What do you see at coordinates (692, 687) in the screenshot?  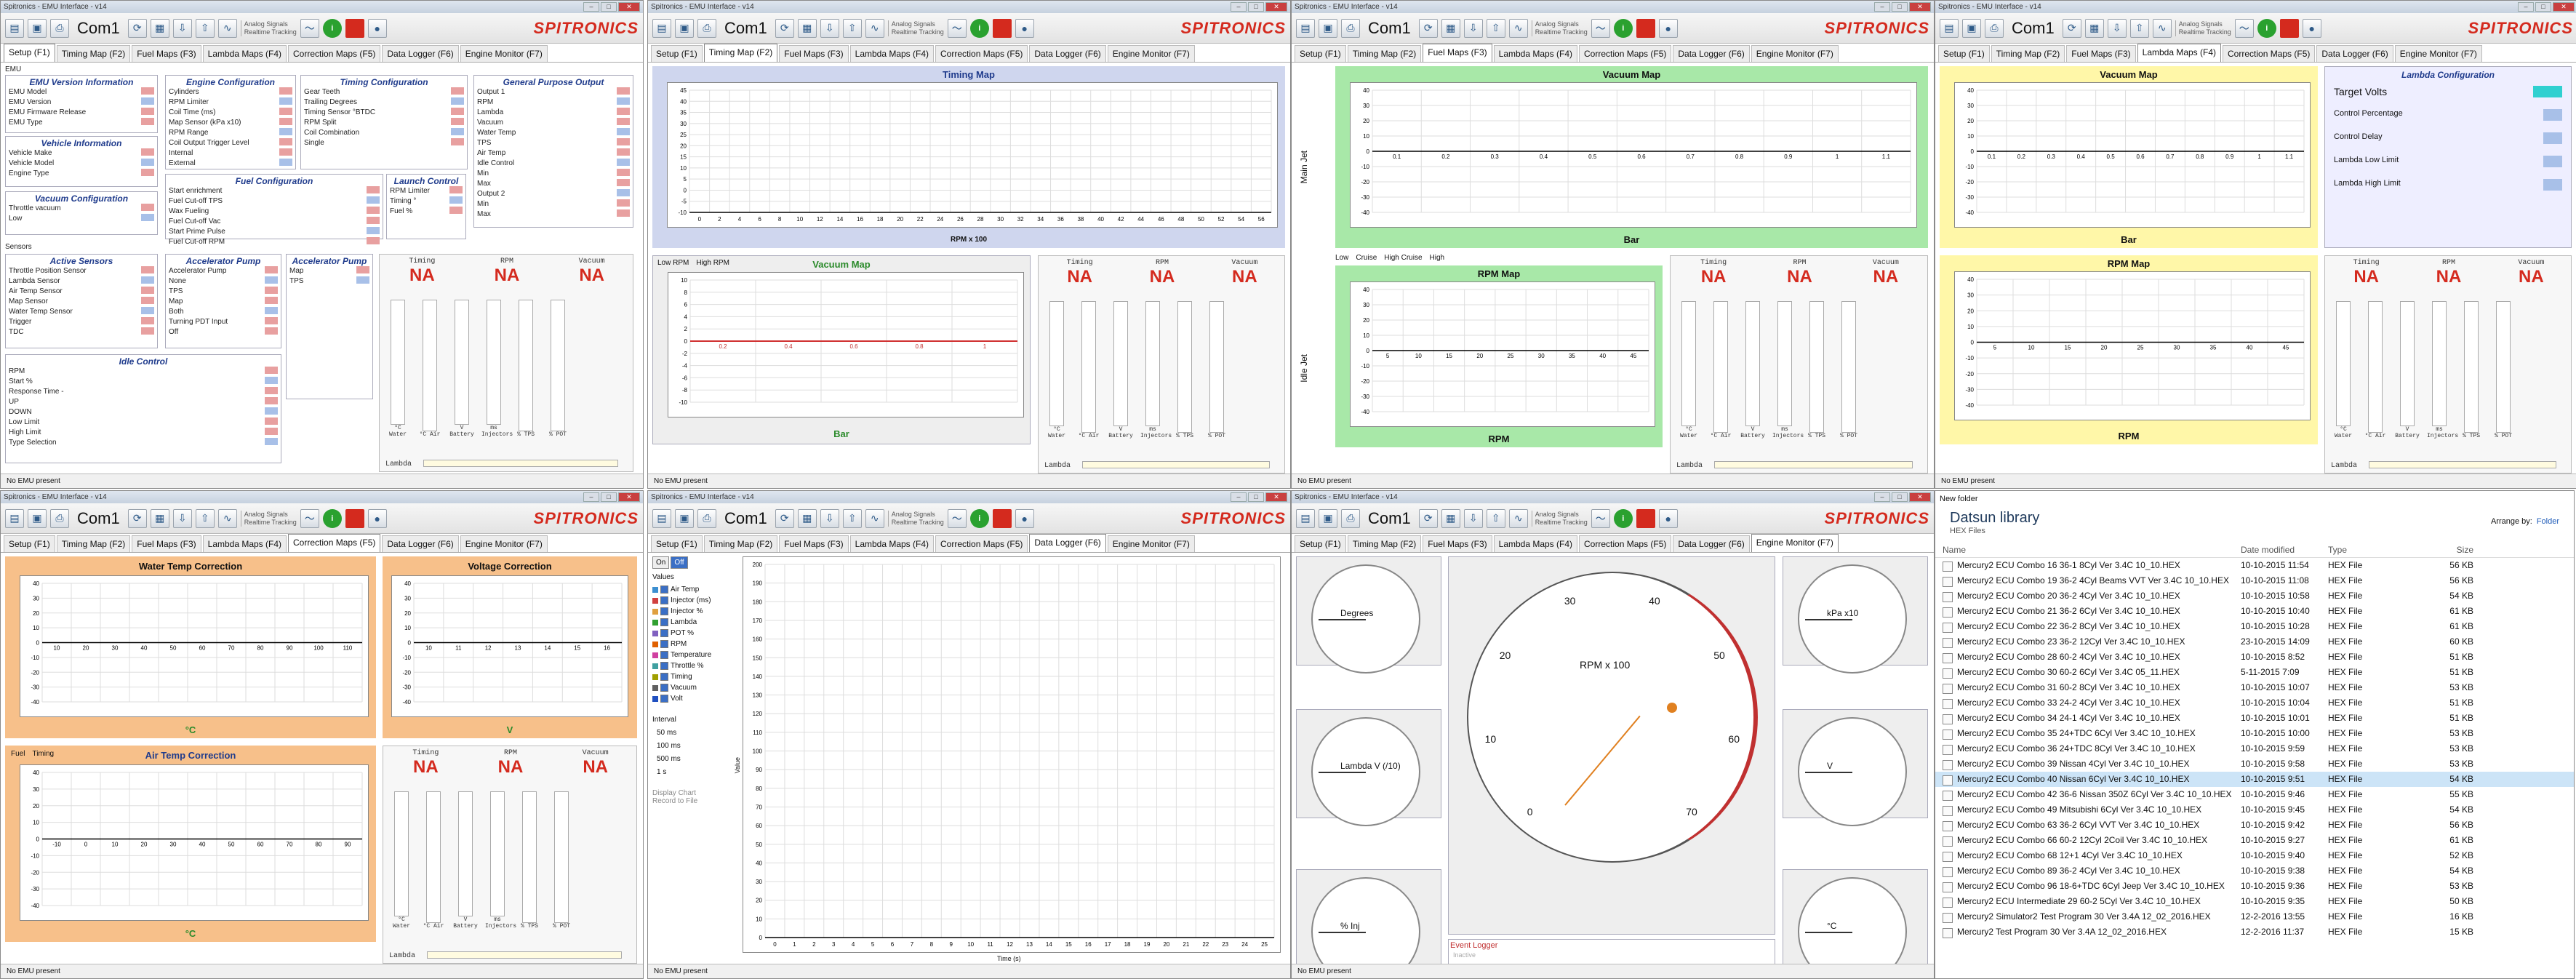 I see `value-checkbox-row: Vacuum` at bounding box center [692, 687].